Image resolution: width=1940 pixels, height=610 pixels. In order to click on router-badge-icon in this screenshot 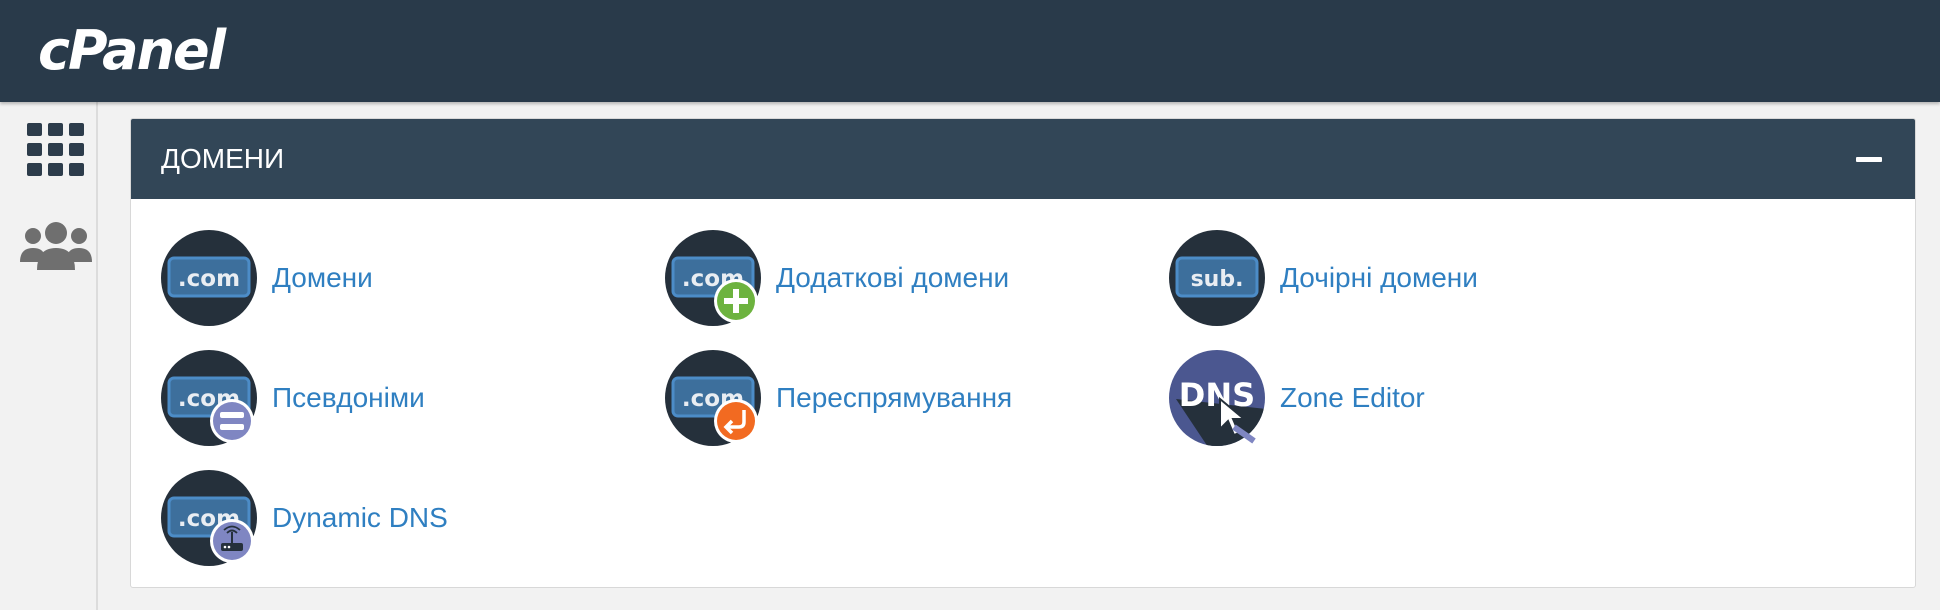, I will do `click(232, 541)`.